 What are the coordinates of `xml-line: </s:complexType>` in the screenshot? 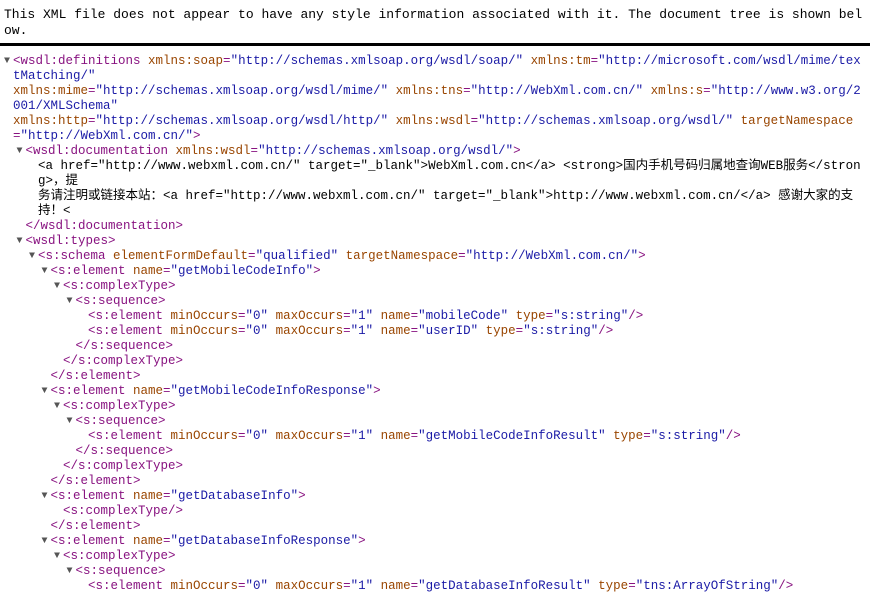 It's located at (435, 466).